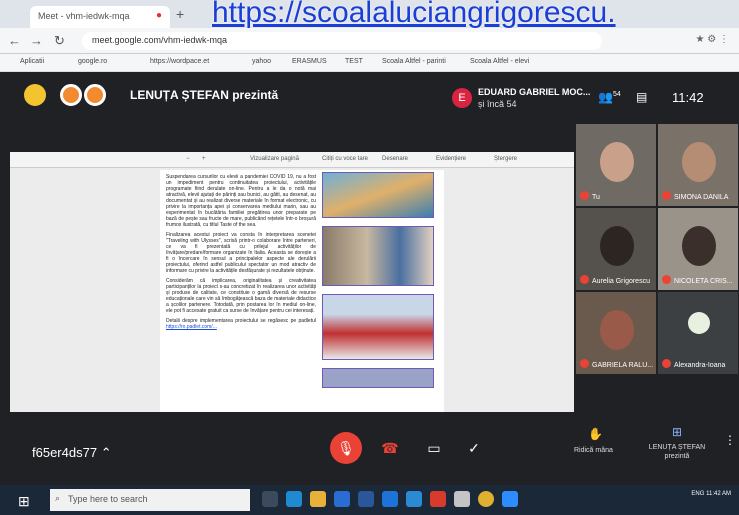 The width and height of the screenshot is (739, 515). What do you see at coordinates (354, 61) in the screenshot?
I see `bookmark-item: TEST` at bounding box center [354, 61].